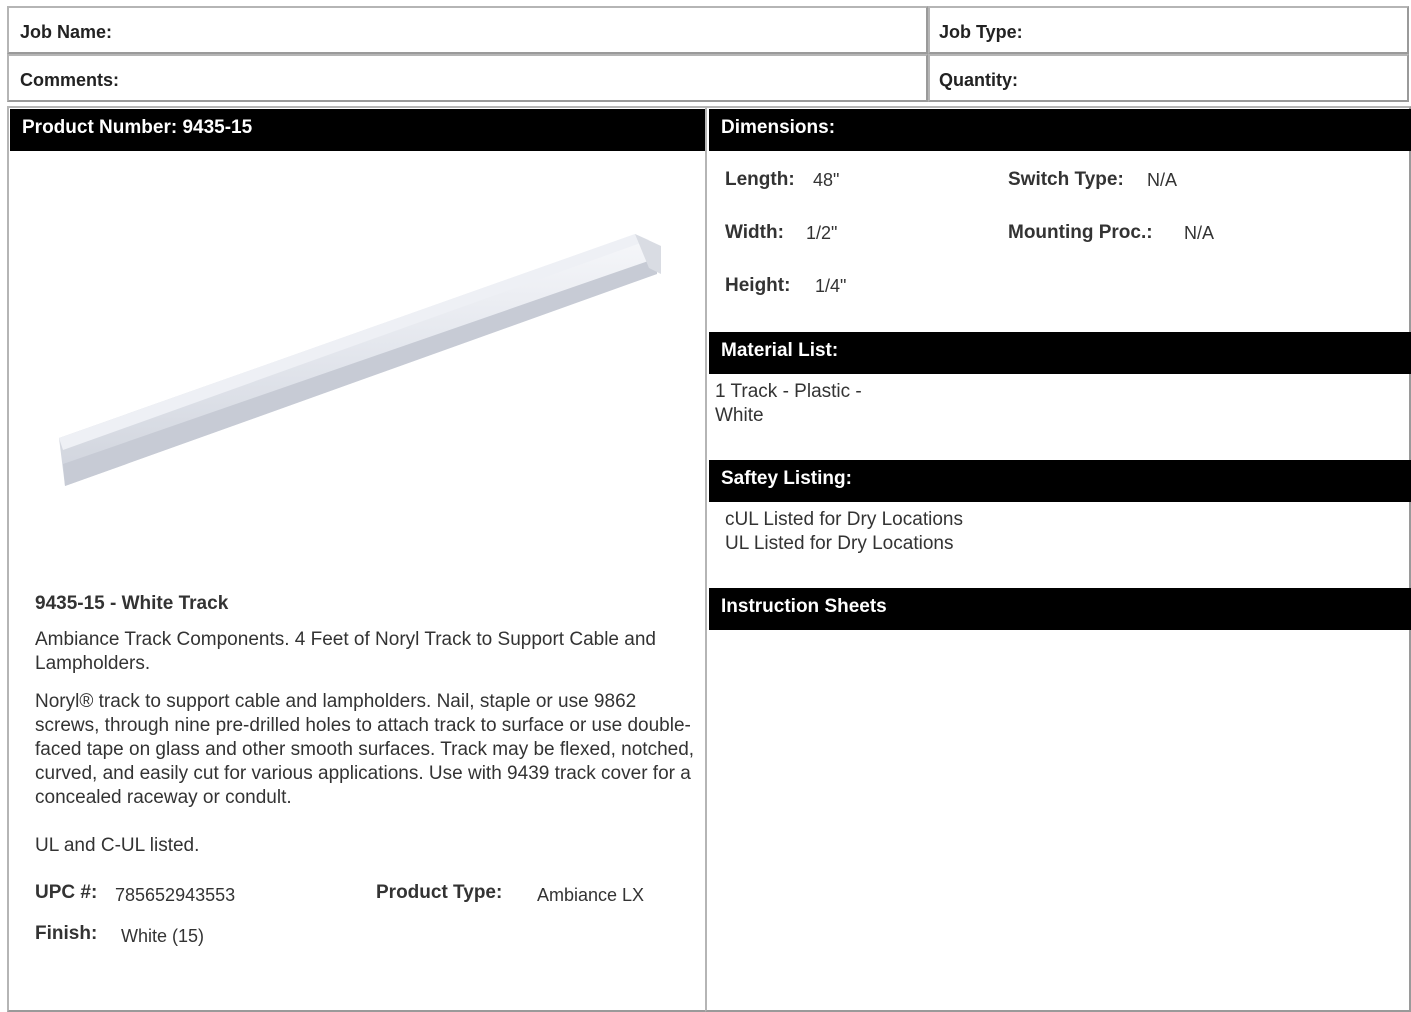 This screenshot has height=1012, width=1411. Describe the element at coordinates (826, 180) in the screenshot. I see `length-value: 48"` at that location.